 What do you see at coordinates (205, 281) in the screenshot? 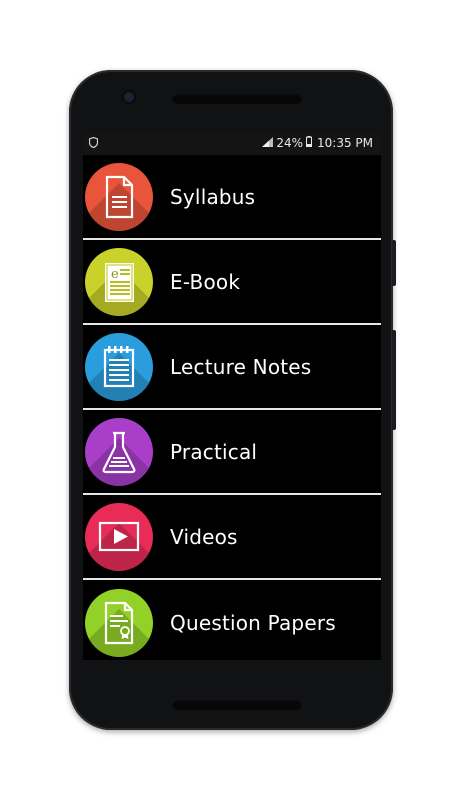
I see `menu-item-label: E-Book` at bounding box center [205, 281].